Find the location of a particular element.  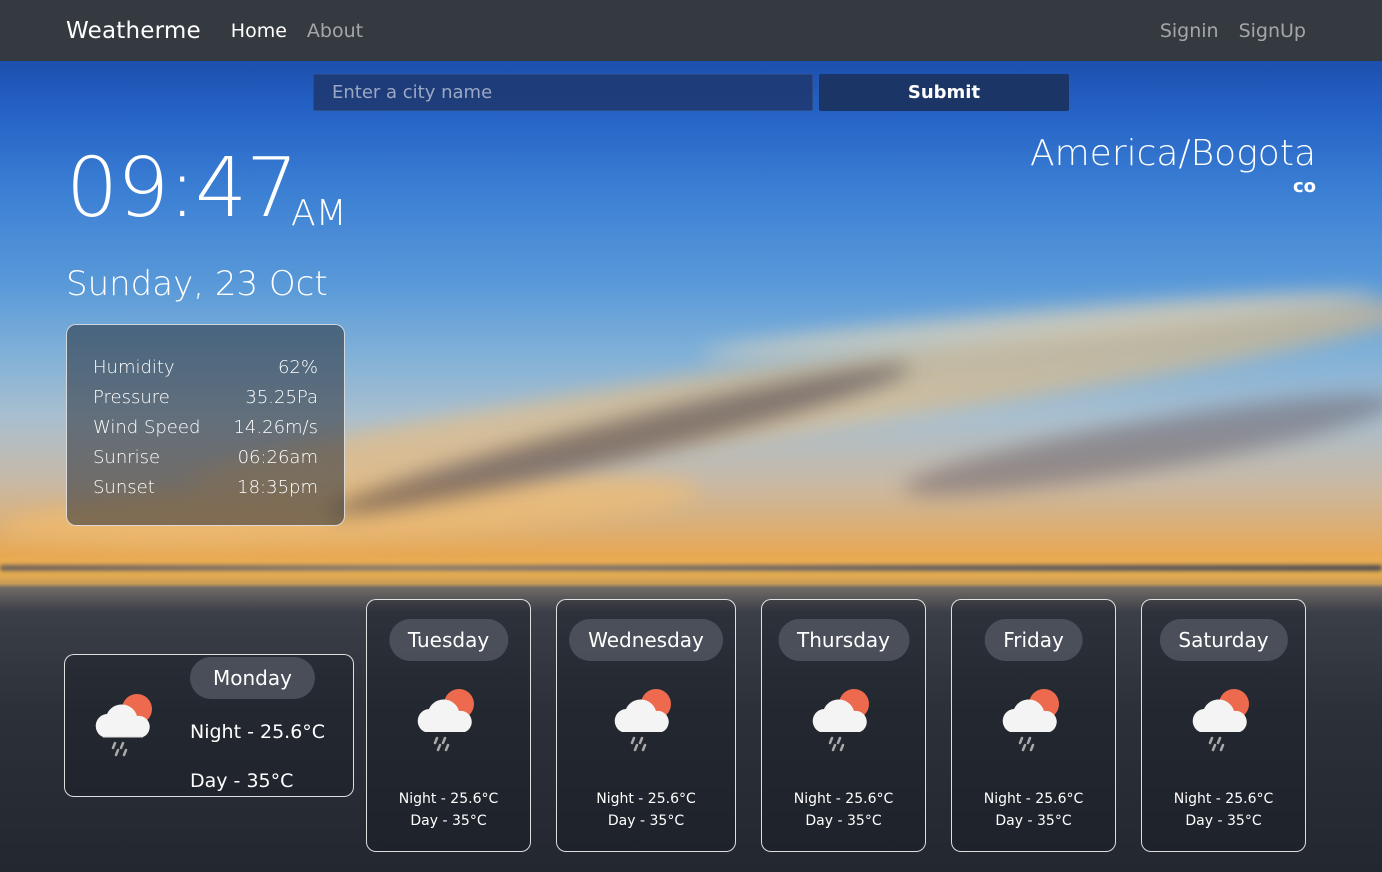

nav-signup: SignUp is located at coordinates (1272, 31).